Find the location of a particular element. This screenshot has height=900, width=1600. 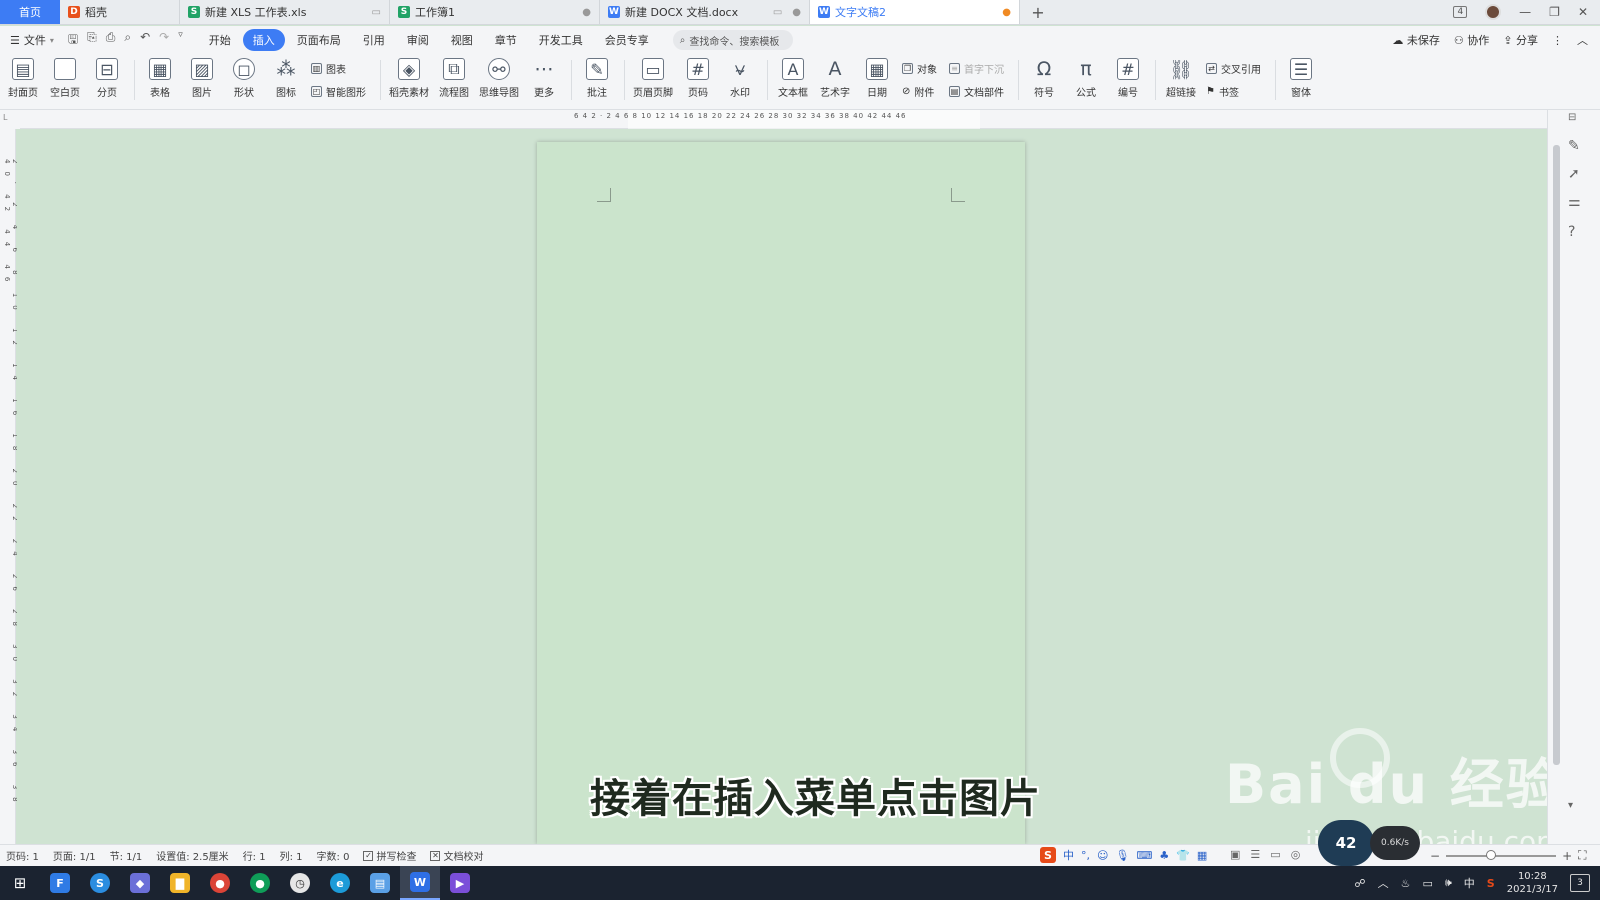

tray-app-icon: ♨ is located at coordinates (1406, 883).